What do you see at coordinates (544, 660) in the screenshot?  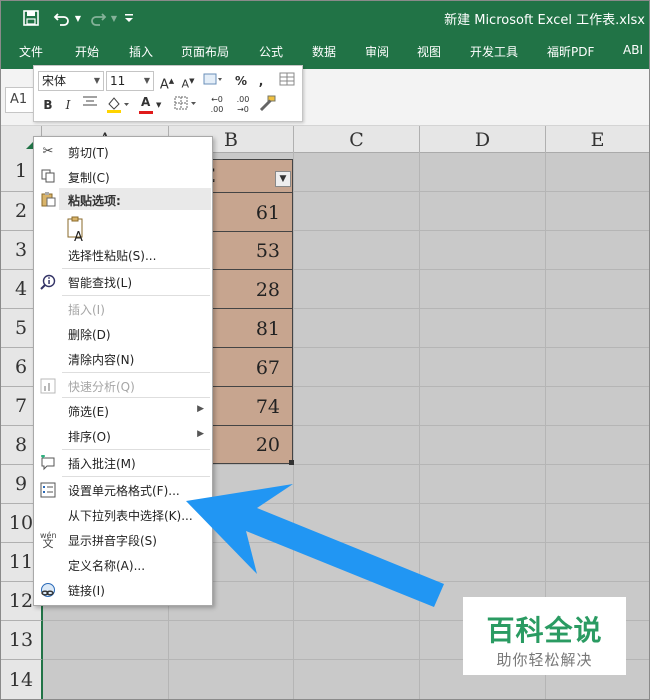 I see `watermark-subtitle: 助你轻松解决` at bounding box center [544, 660].